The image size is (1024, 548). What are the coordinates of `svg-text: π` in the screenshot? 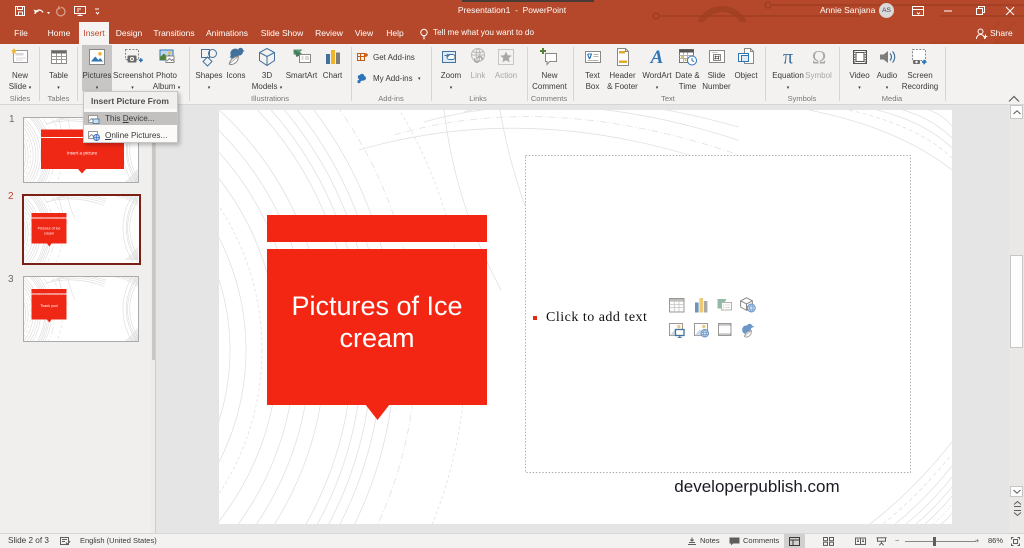 It's located at (788, 57).